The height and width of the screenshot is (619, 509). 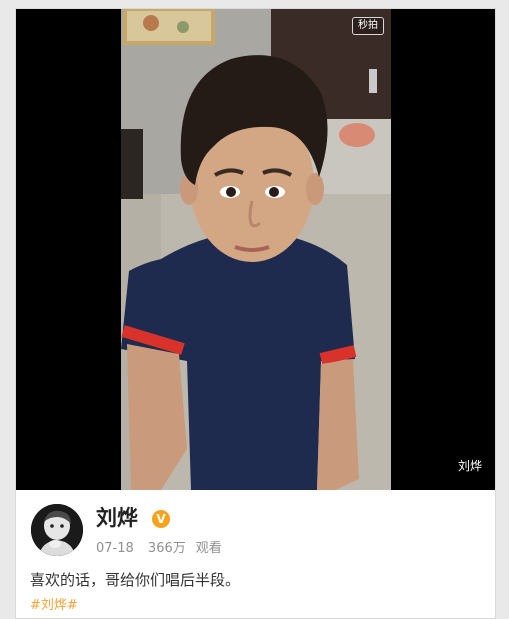 I want to click on post-caption: 喜欢的话，哥给你们唱后半段。, so click(x=135, y=580).